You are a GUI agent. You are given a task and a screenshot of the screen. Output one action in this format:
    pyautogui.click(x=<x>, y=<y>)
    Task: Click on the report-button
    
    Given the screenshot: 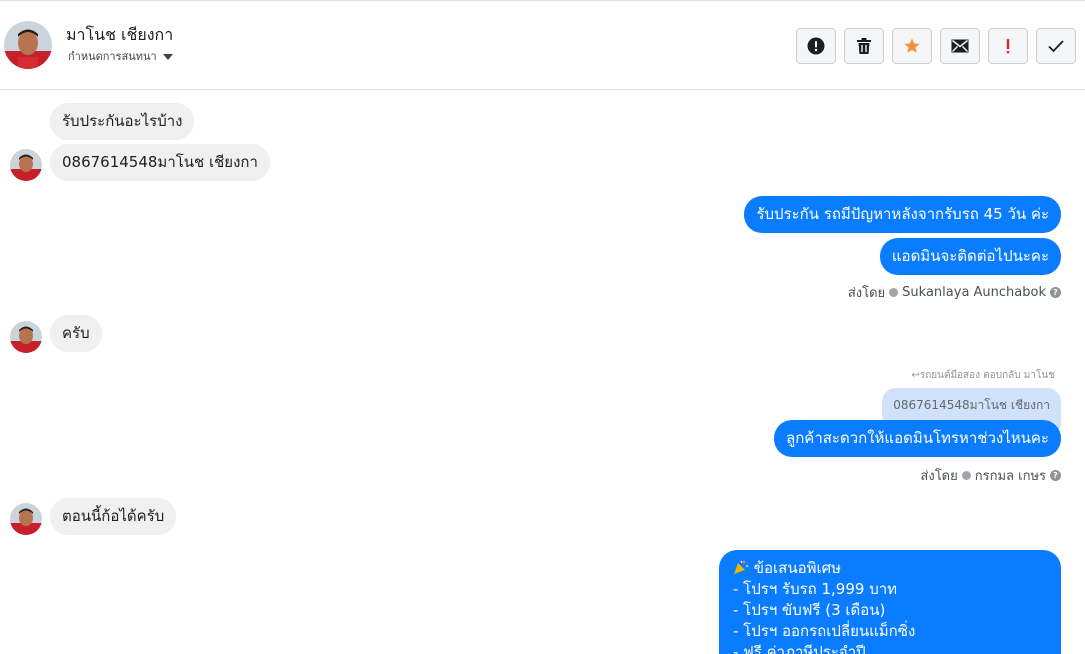 What is the action you would take?
    pyautogui.click(x=816, y=46)
    